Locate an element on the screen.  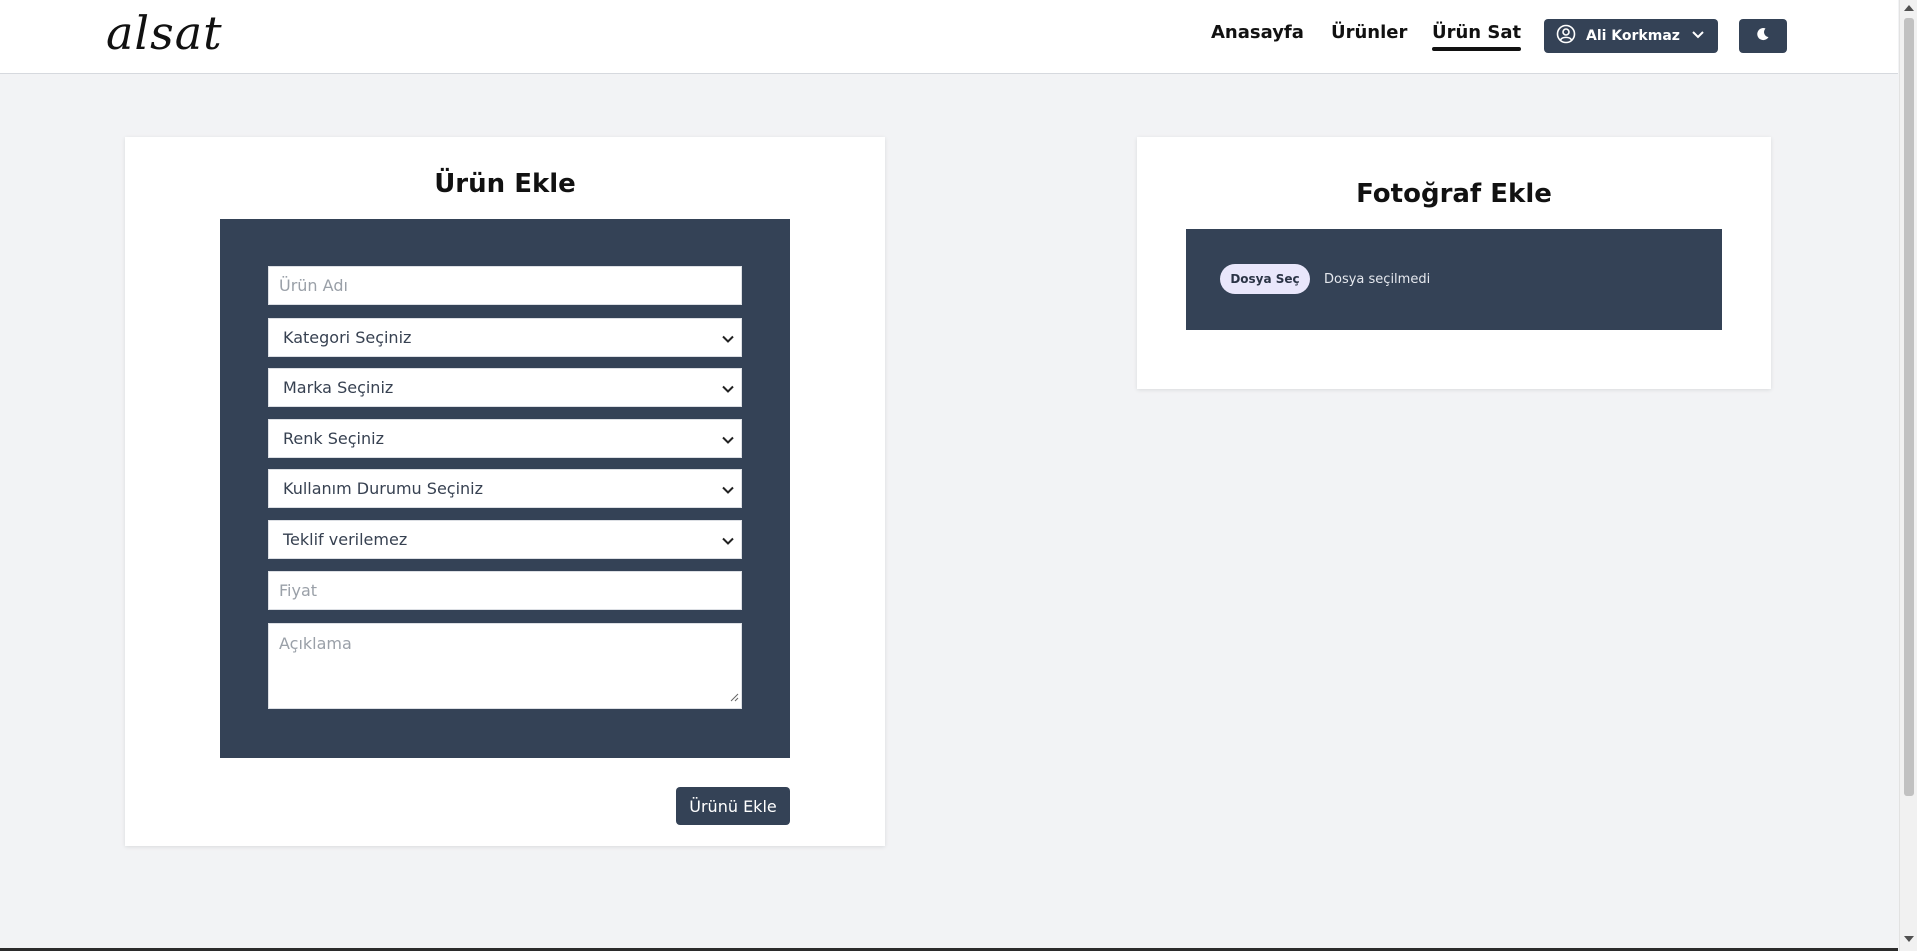
user-name: Ali Korkmaz is located at coordinates (1633, 36).